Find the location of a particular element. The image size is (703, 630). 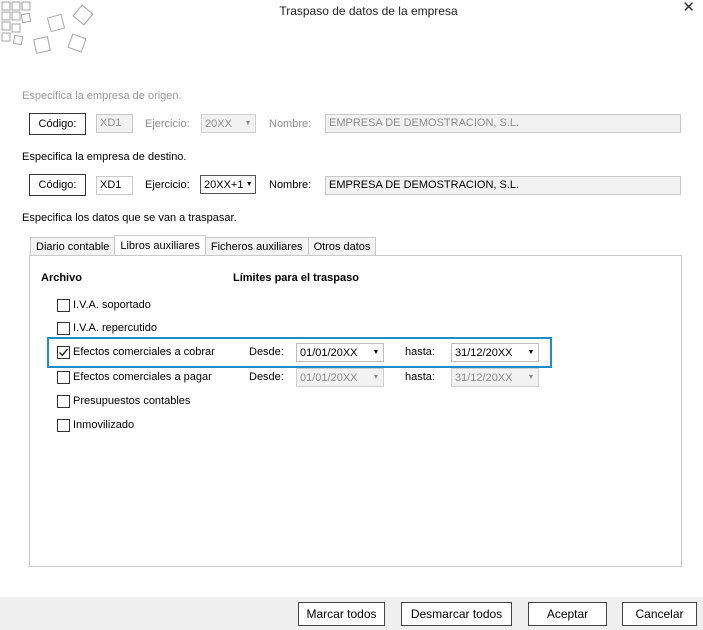

checkbox-iva-soportado is located at coordinates (63, 305).